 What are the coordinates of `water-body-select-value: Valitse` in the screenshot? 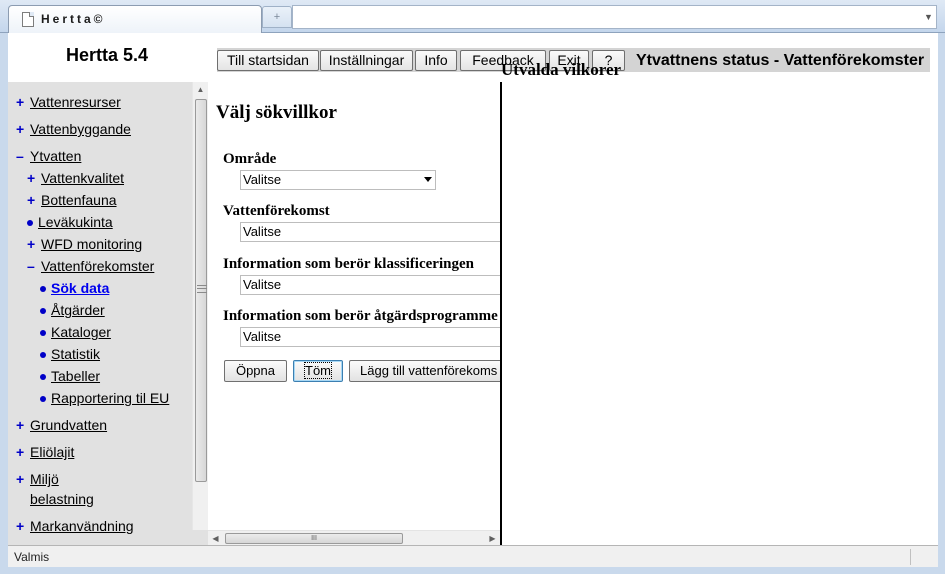 It's located at (262, 231).